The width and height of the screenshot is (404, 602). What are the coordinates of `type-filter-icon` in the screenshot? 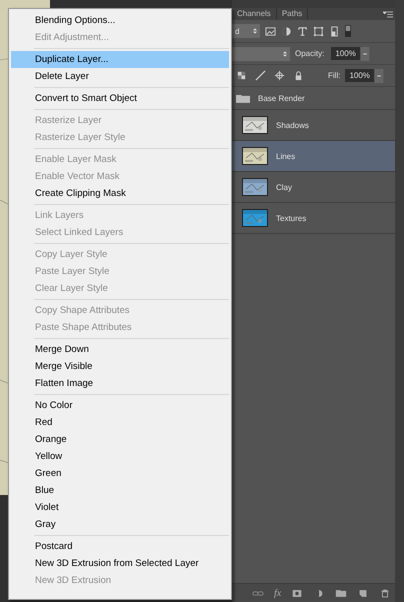 It's located at (302, 31).